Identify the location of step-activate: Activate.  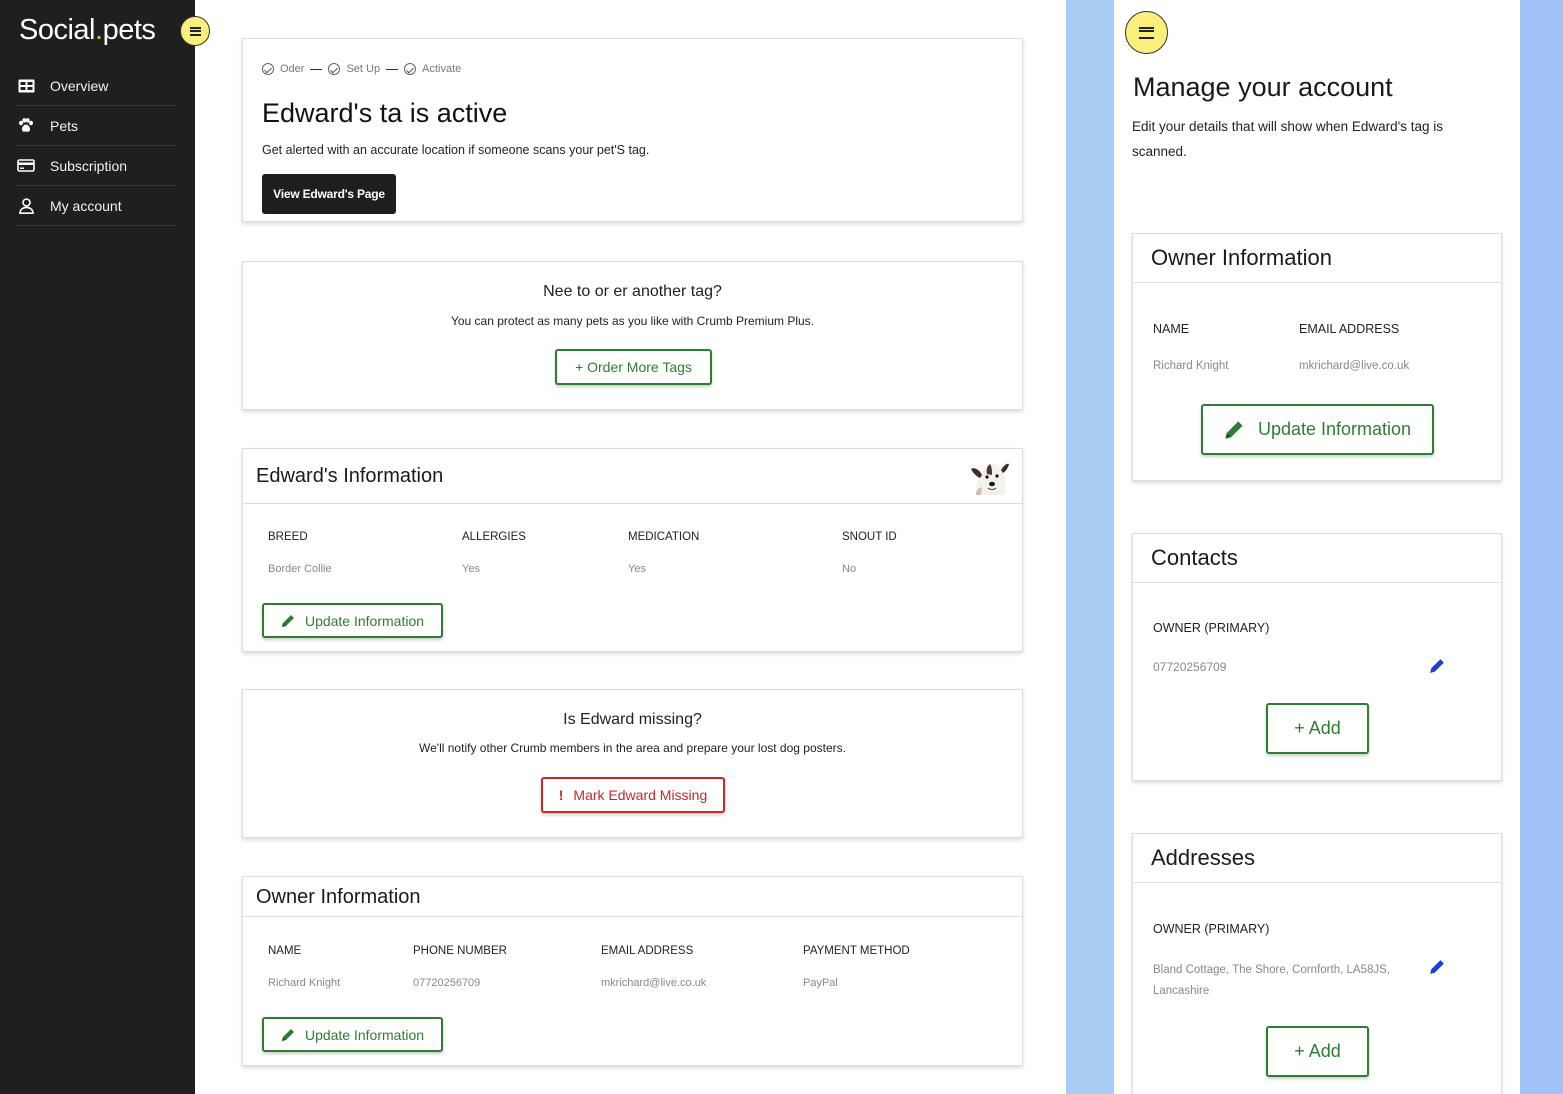
(432, 69).